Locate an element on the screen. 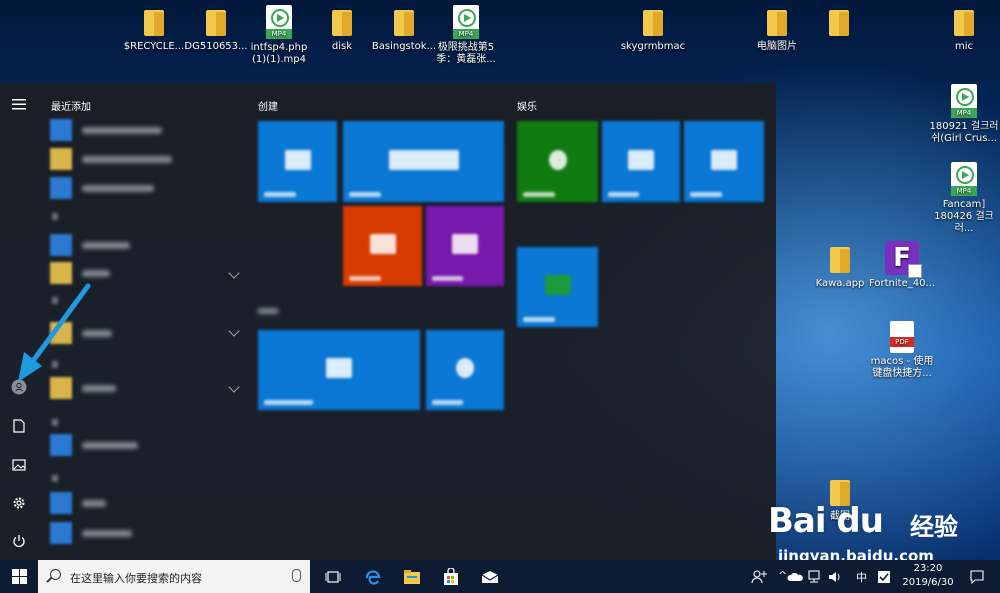 The height and width of the screenshot is (593, 1000). store-icon is located at coordinates (451, 577).